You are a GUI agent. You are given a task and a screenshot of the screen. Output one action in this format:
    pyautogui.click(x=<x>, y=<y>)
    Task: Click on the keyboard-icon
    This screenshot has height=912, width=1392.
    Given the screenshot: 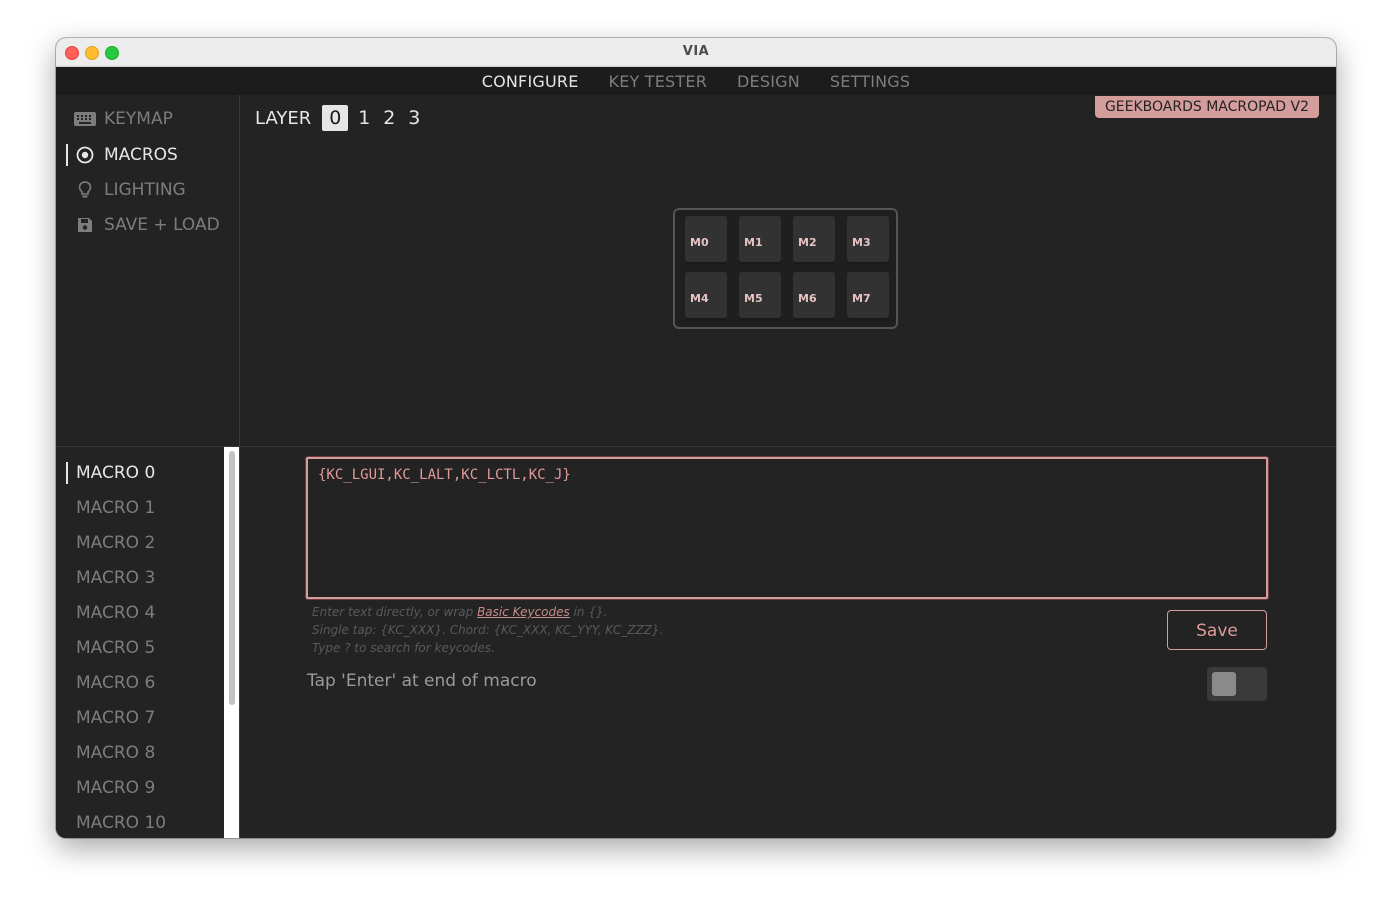 What is the action you would take?
    pyautogui.click(x=85, y=119)
    